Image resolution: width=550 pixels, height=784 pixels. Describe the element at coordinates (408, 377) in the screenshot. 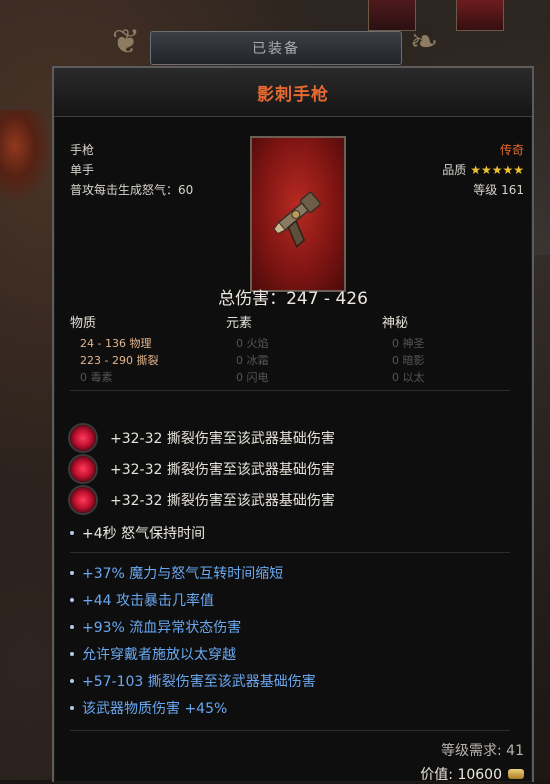

I see `damage-value: 0 以太` at that location.